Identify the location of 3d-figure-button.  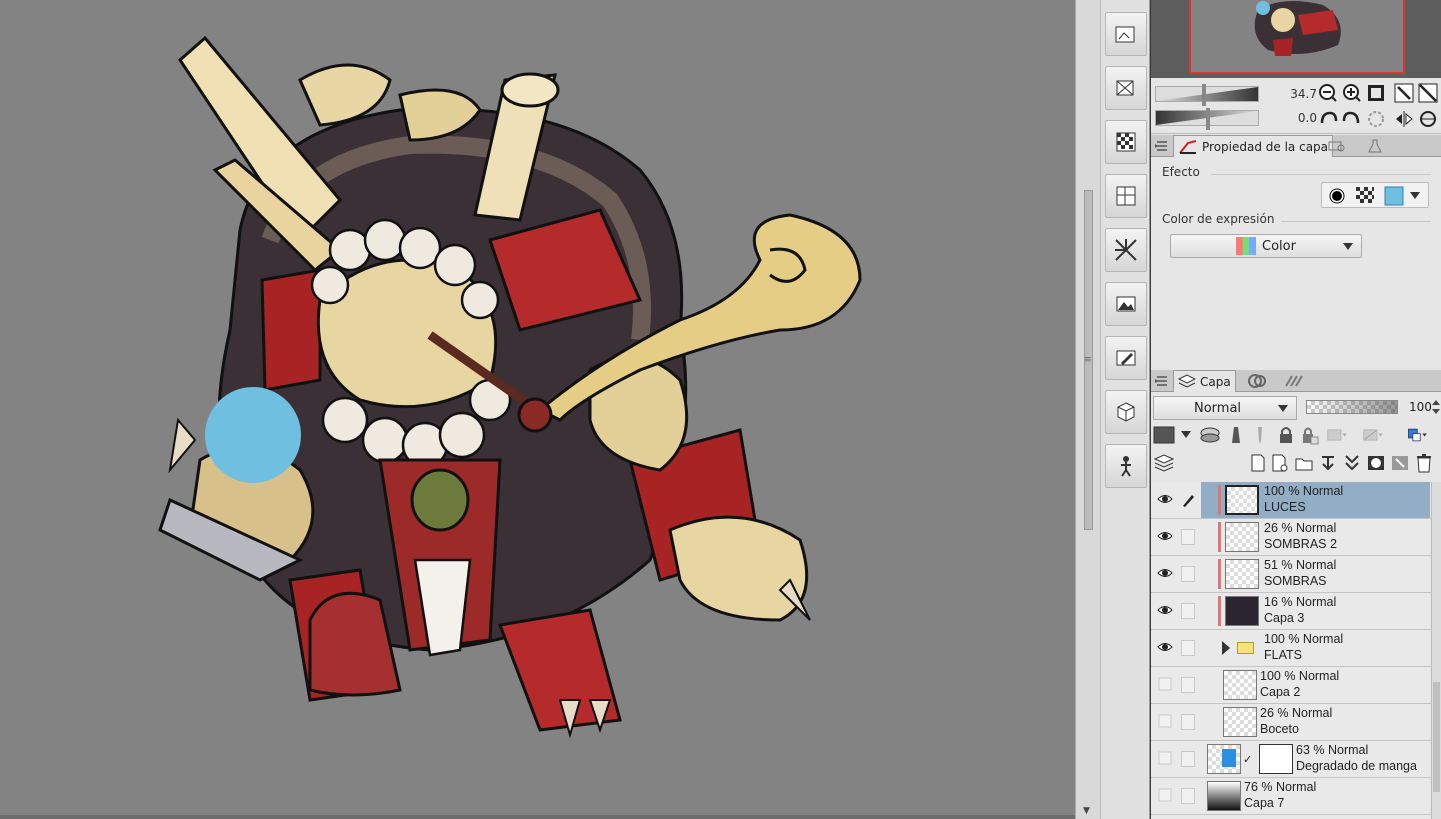
(1126, 466).